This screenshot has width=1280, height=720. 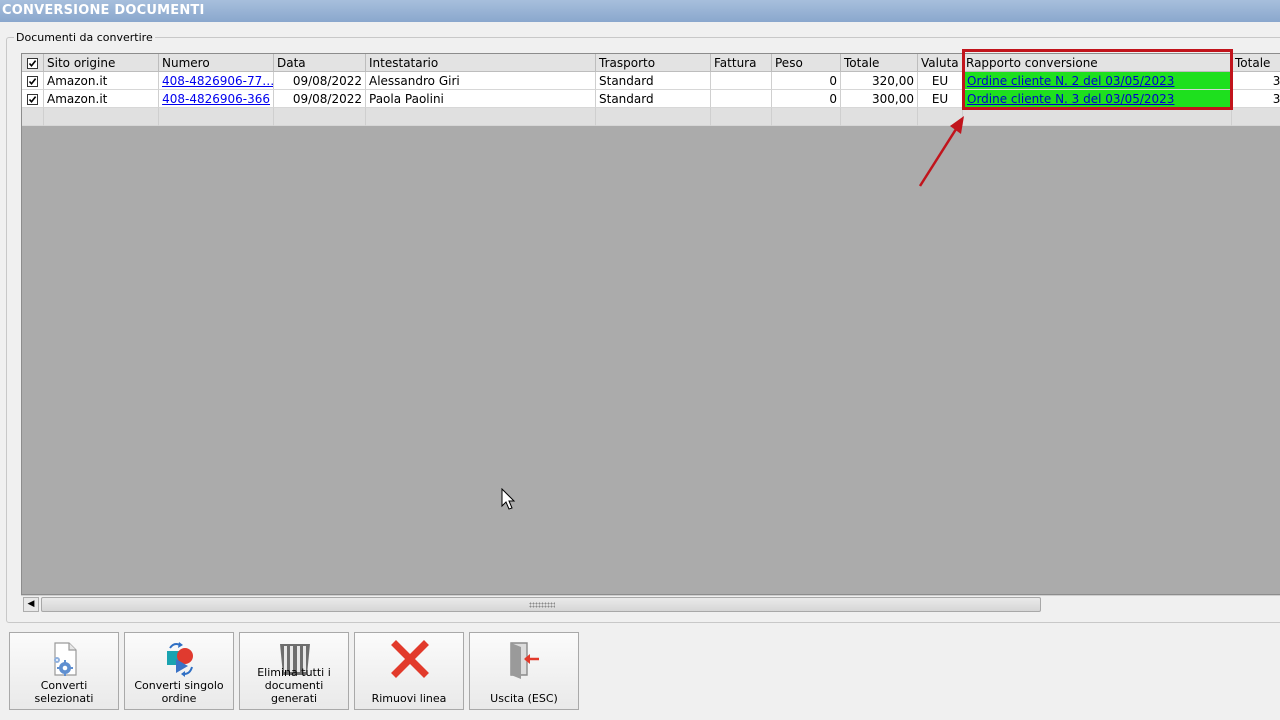 What do you see at coordinates (320, 63) in the screenshot?
I see `column-header-data: Data` at bounding box center [320, 63].